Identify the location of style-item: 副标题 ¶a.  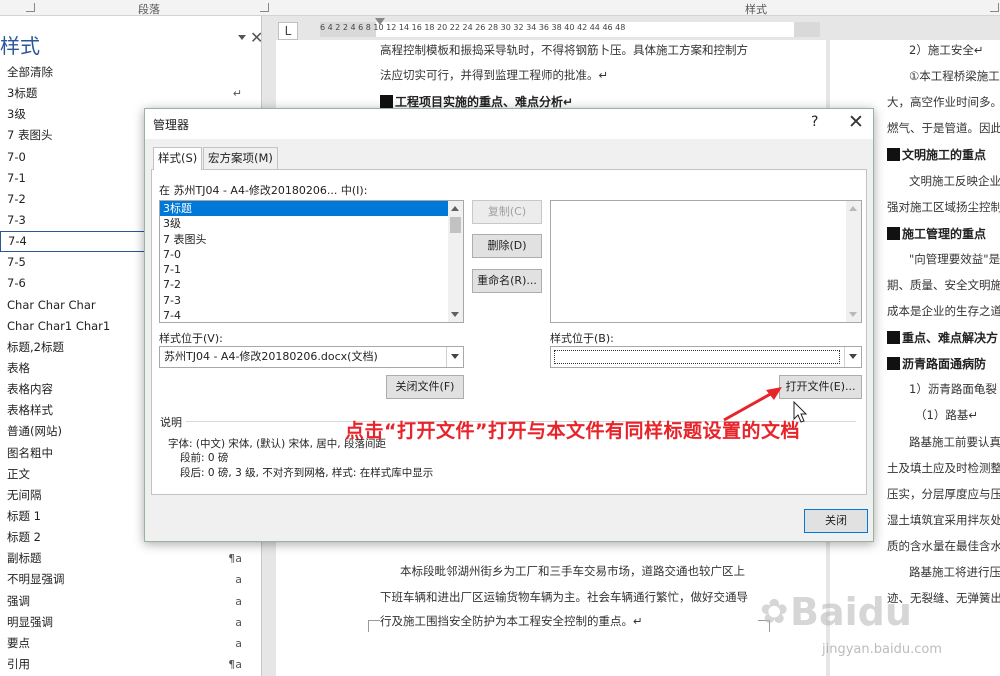
(130, 558).